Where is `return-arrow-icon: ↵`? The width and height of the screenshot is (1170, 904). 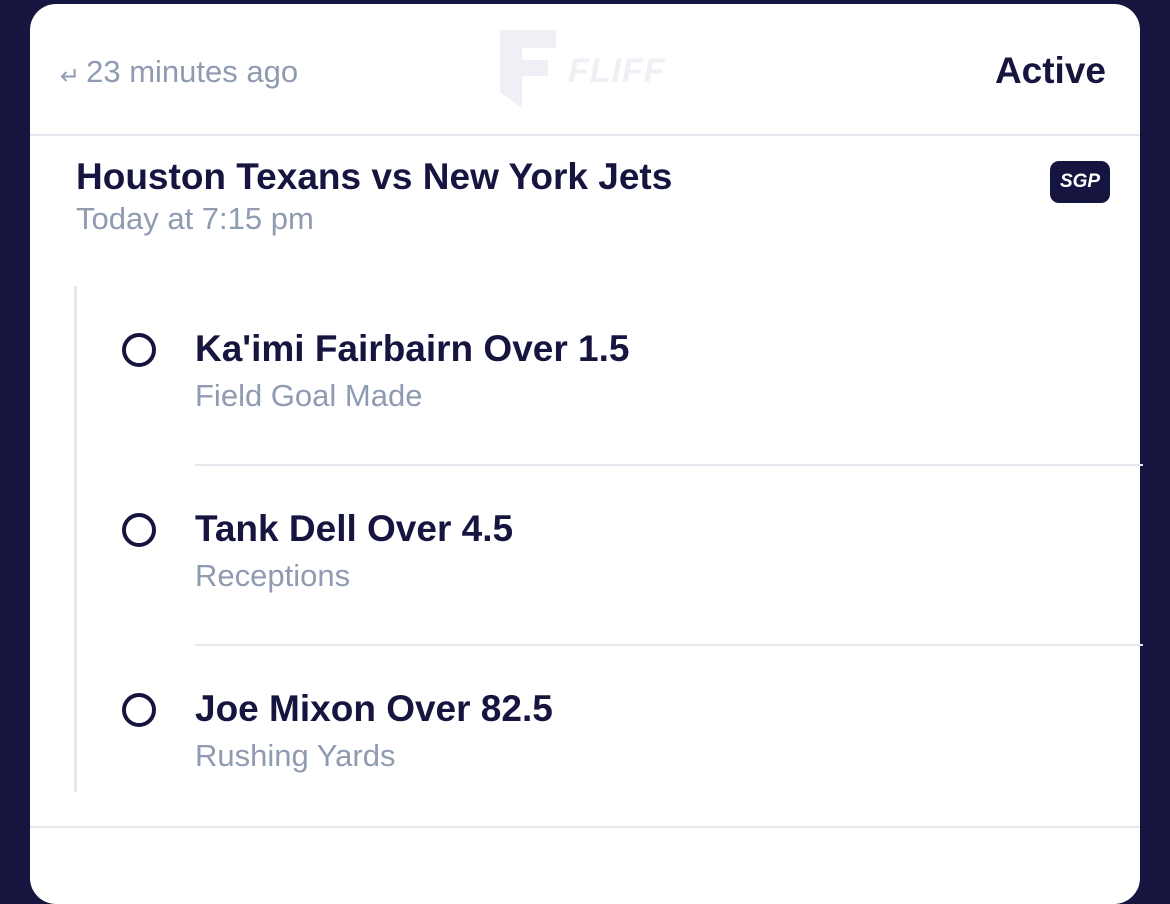
return-arrow-icon: ↵ is located at coordinates (70, 76).